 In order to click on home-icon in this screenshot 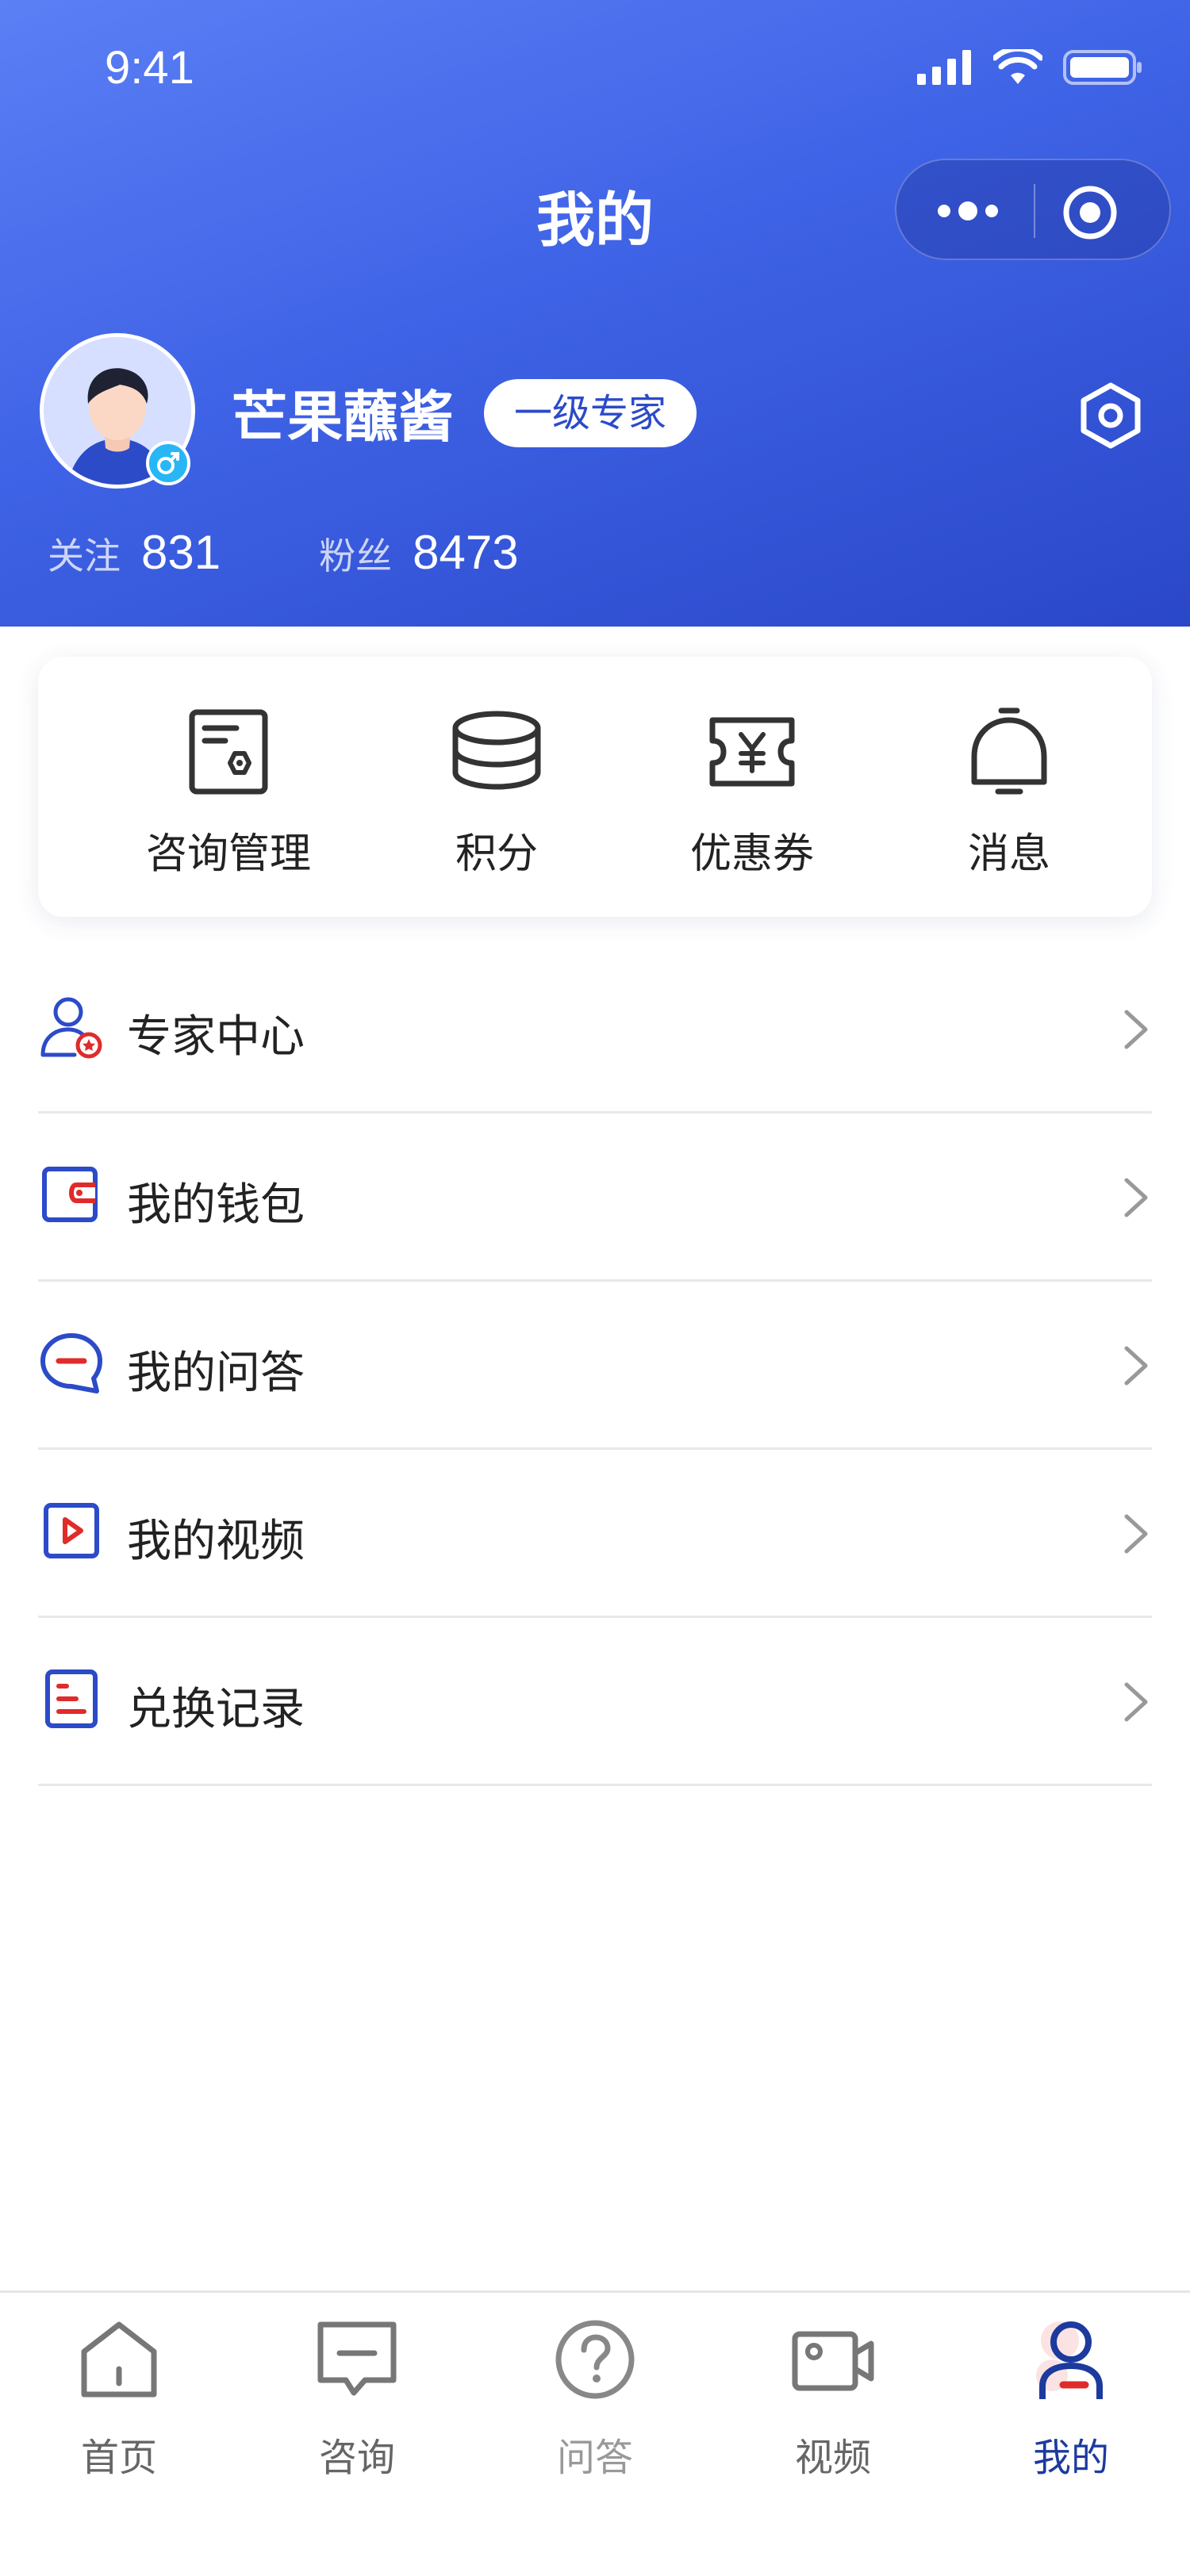, I will do `click(119, 2360)`.